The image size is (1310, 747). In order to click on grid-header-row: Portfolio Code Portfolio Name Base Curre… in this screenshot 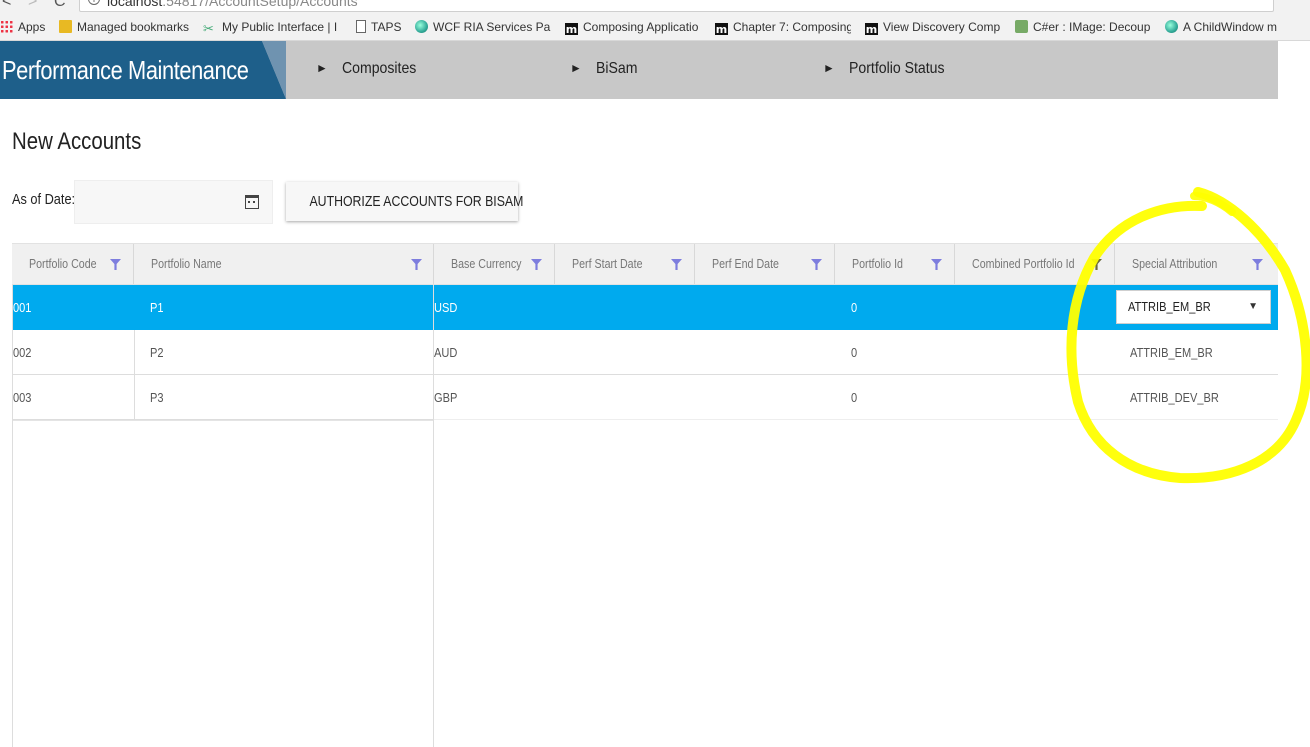, I will do `click(645, 264)`.